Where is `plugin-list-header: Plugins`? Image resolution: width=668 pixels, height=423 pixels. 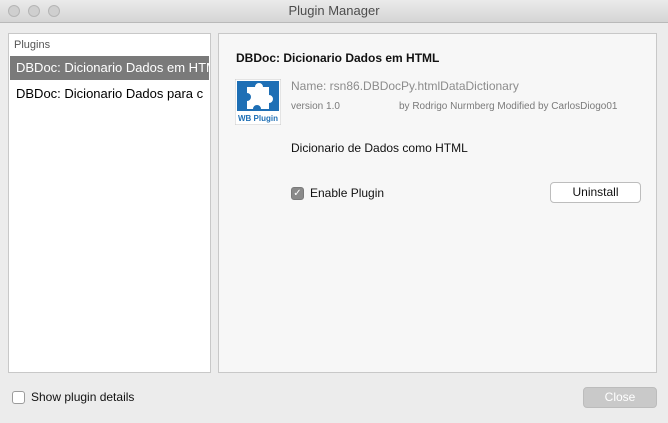
plugin-list-header: Plugins is located at coordinates (32, 45).